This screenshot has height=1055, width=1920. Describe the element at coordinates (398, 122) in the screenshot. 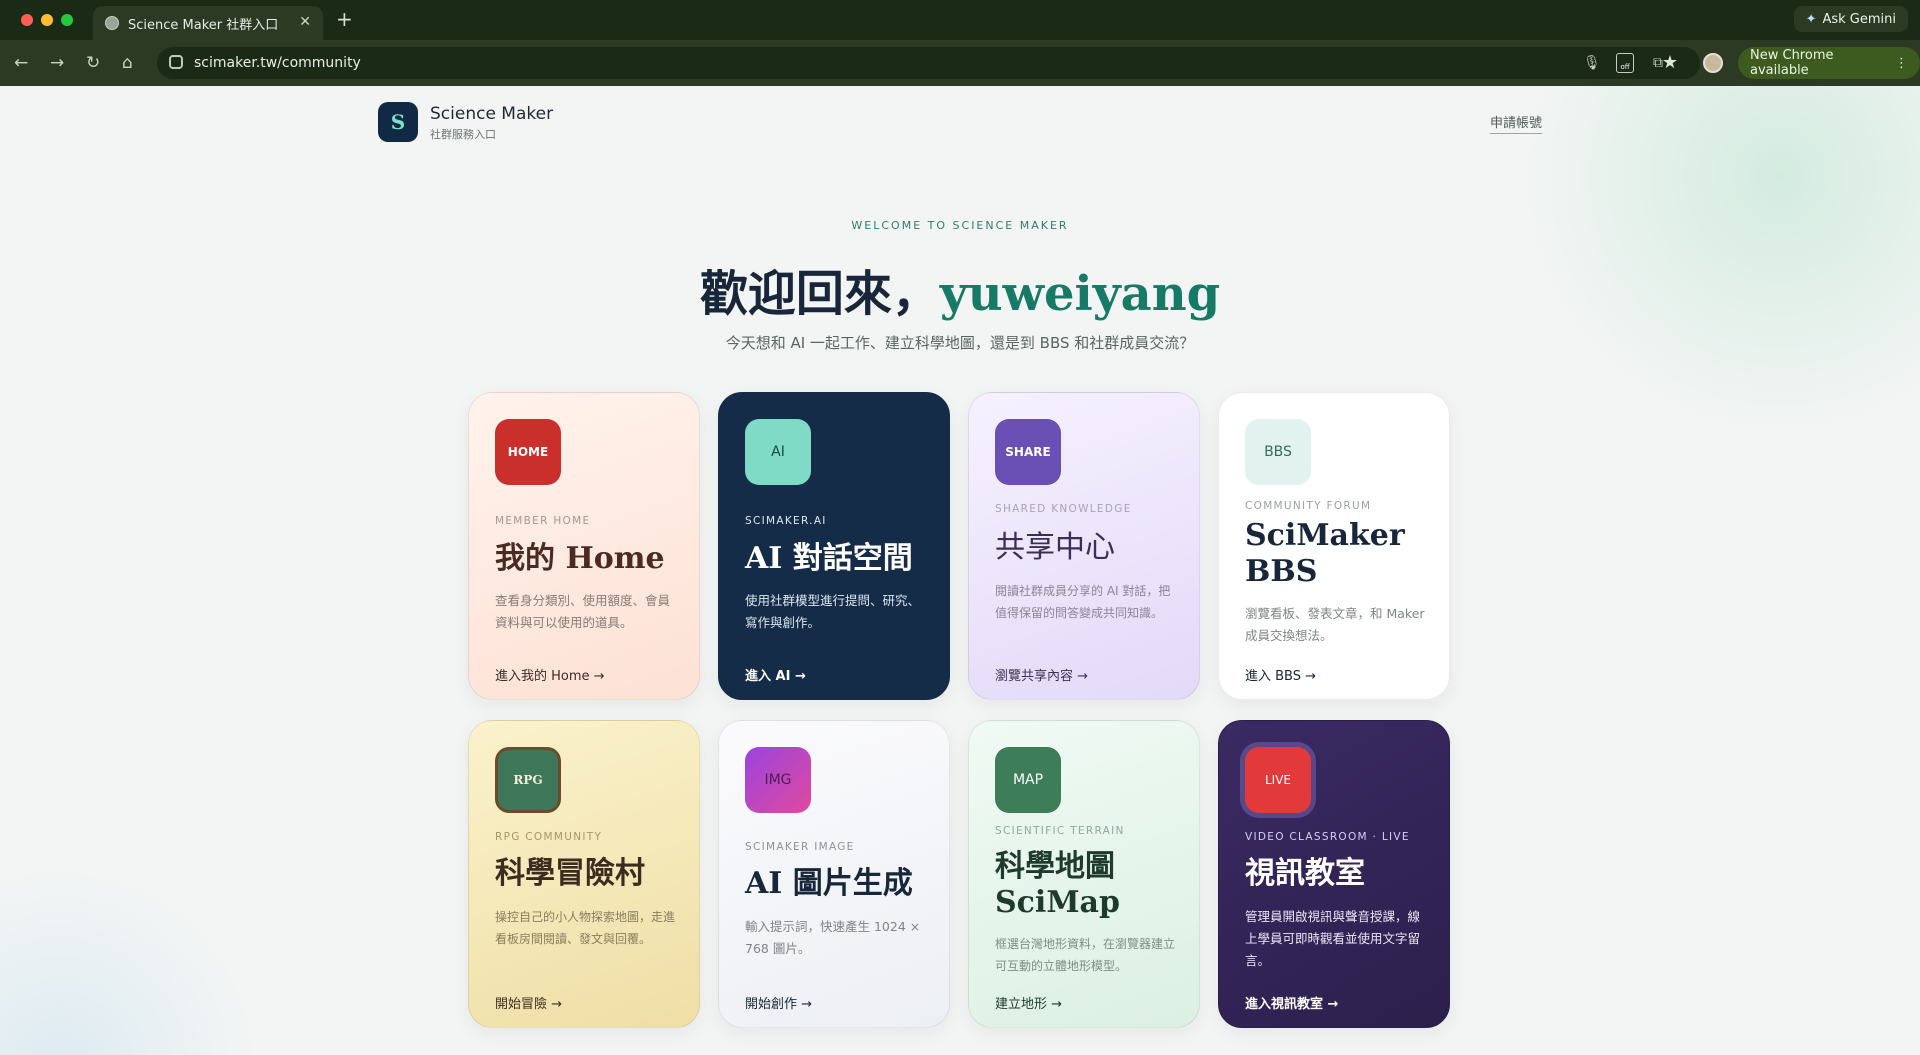

I see `science-maker-logo: S` at that location.